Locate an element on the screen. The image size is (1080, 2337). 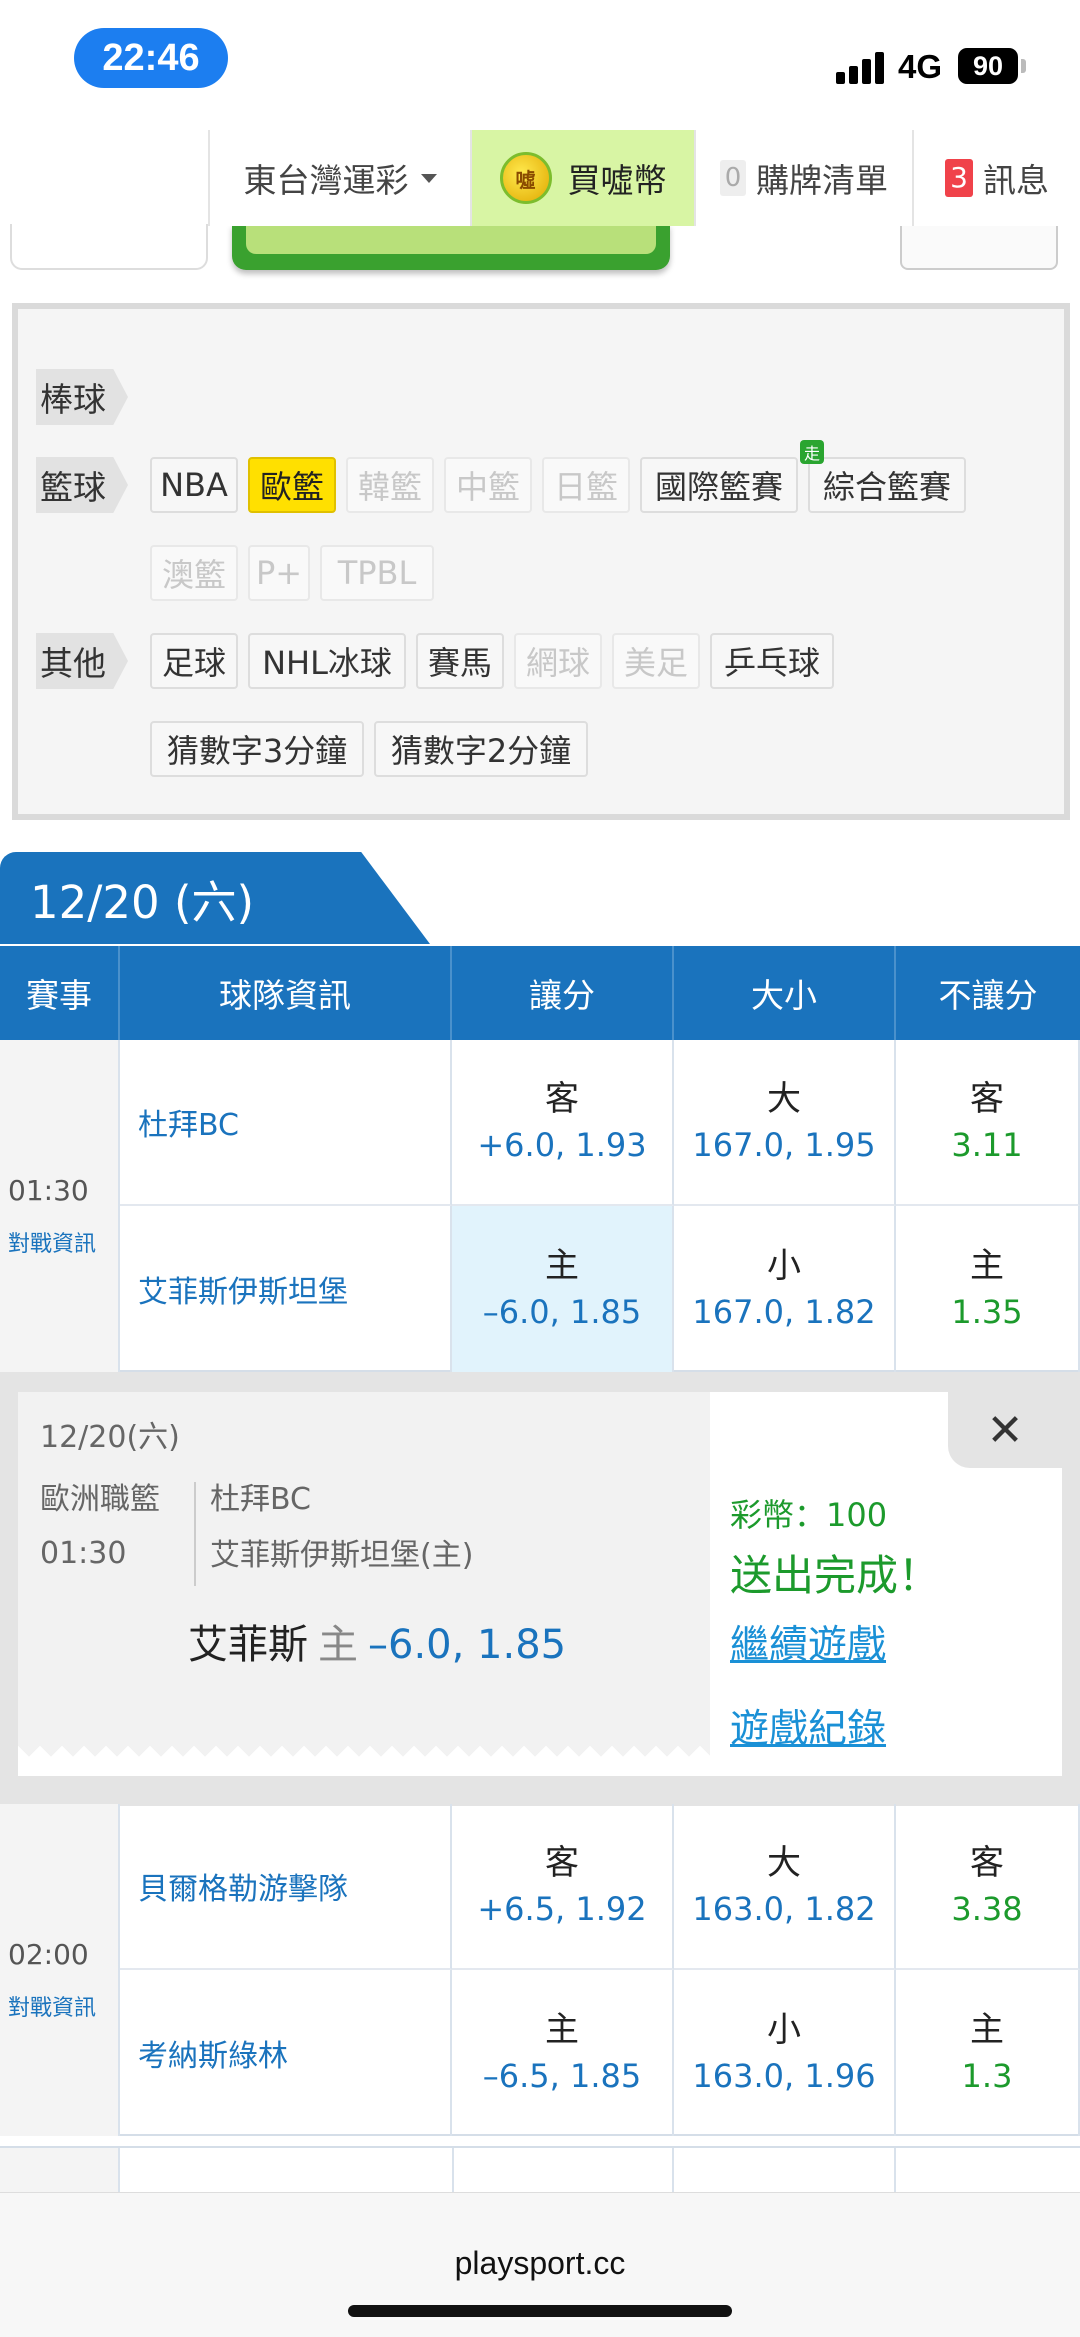
chip-tpbl: TPBL is located at coordinates (377, 573).